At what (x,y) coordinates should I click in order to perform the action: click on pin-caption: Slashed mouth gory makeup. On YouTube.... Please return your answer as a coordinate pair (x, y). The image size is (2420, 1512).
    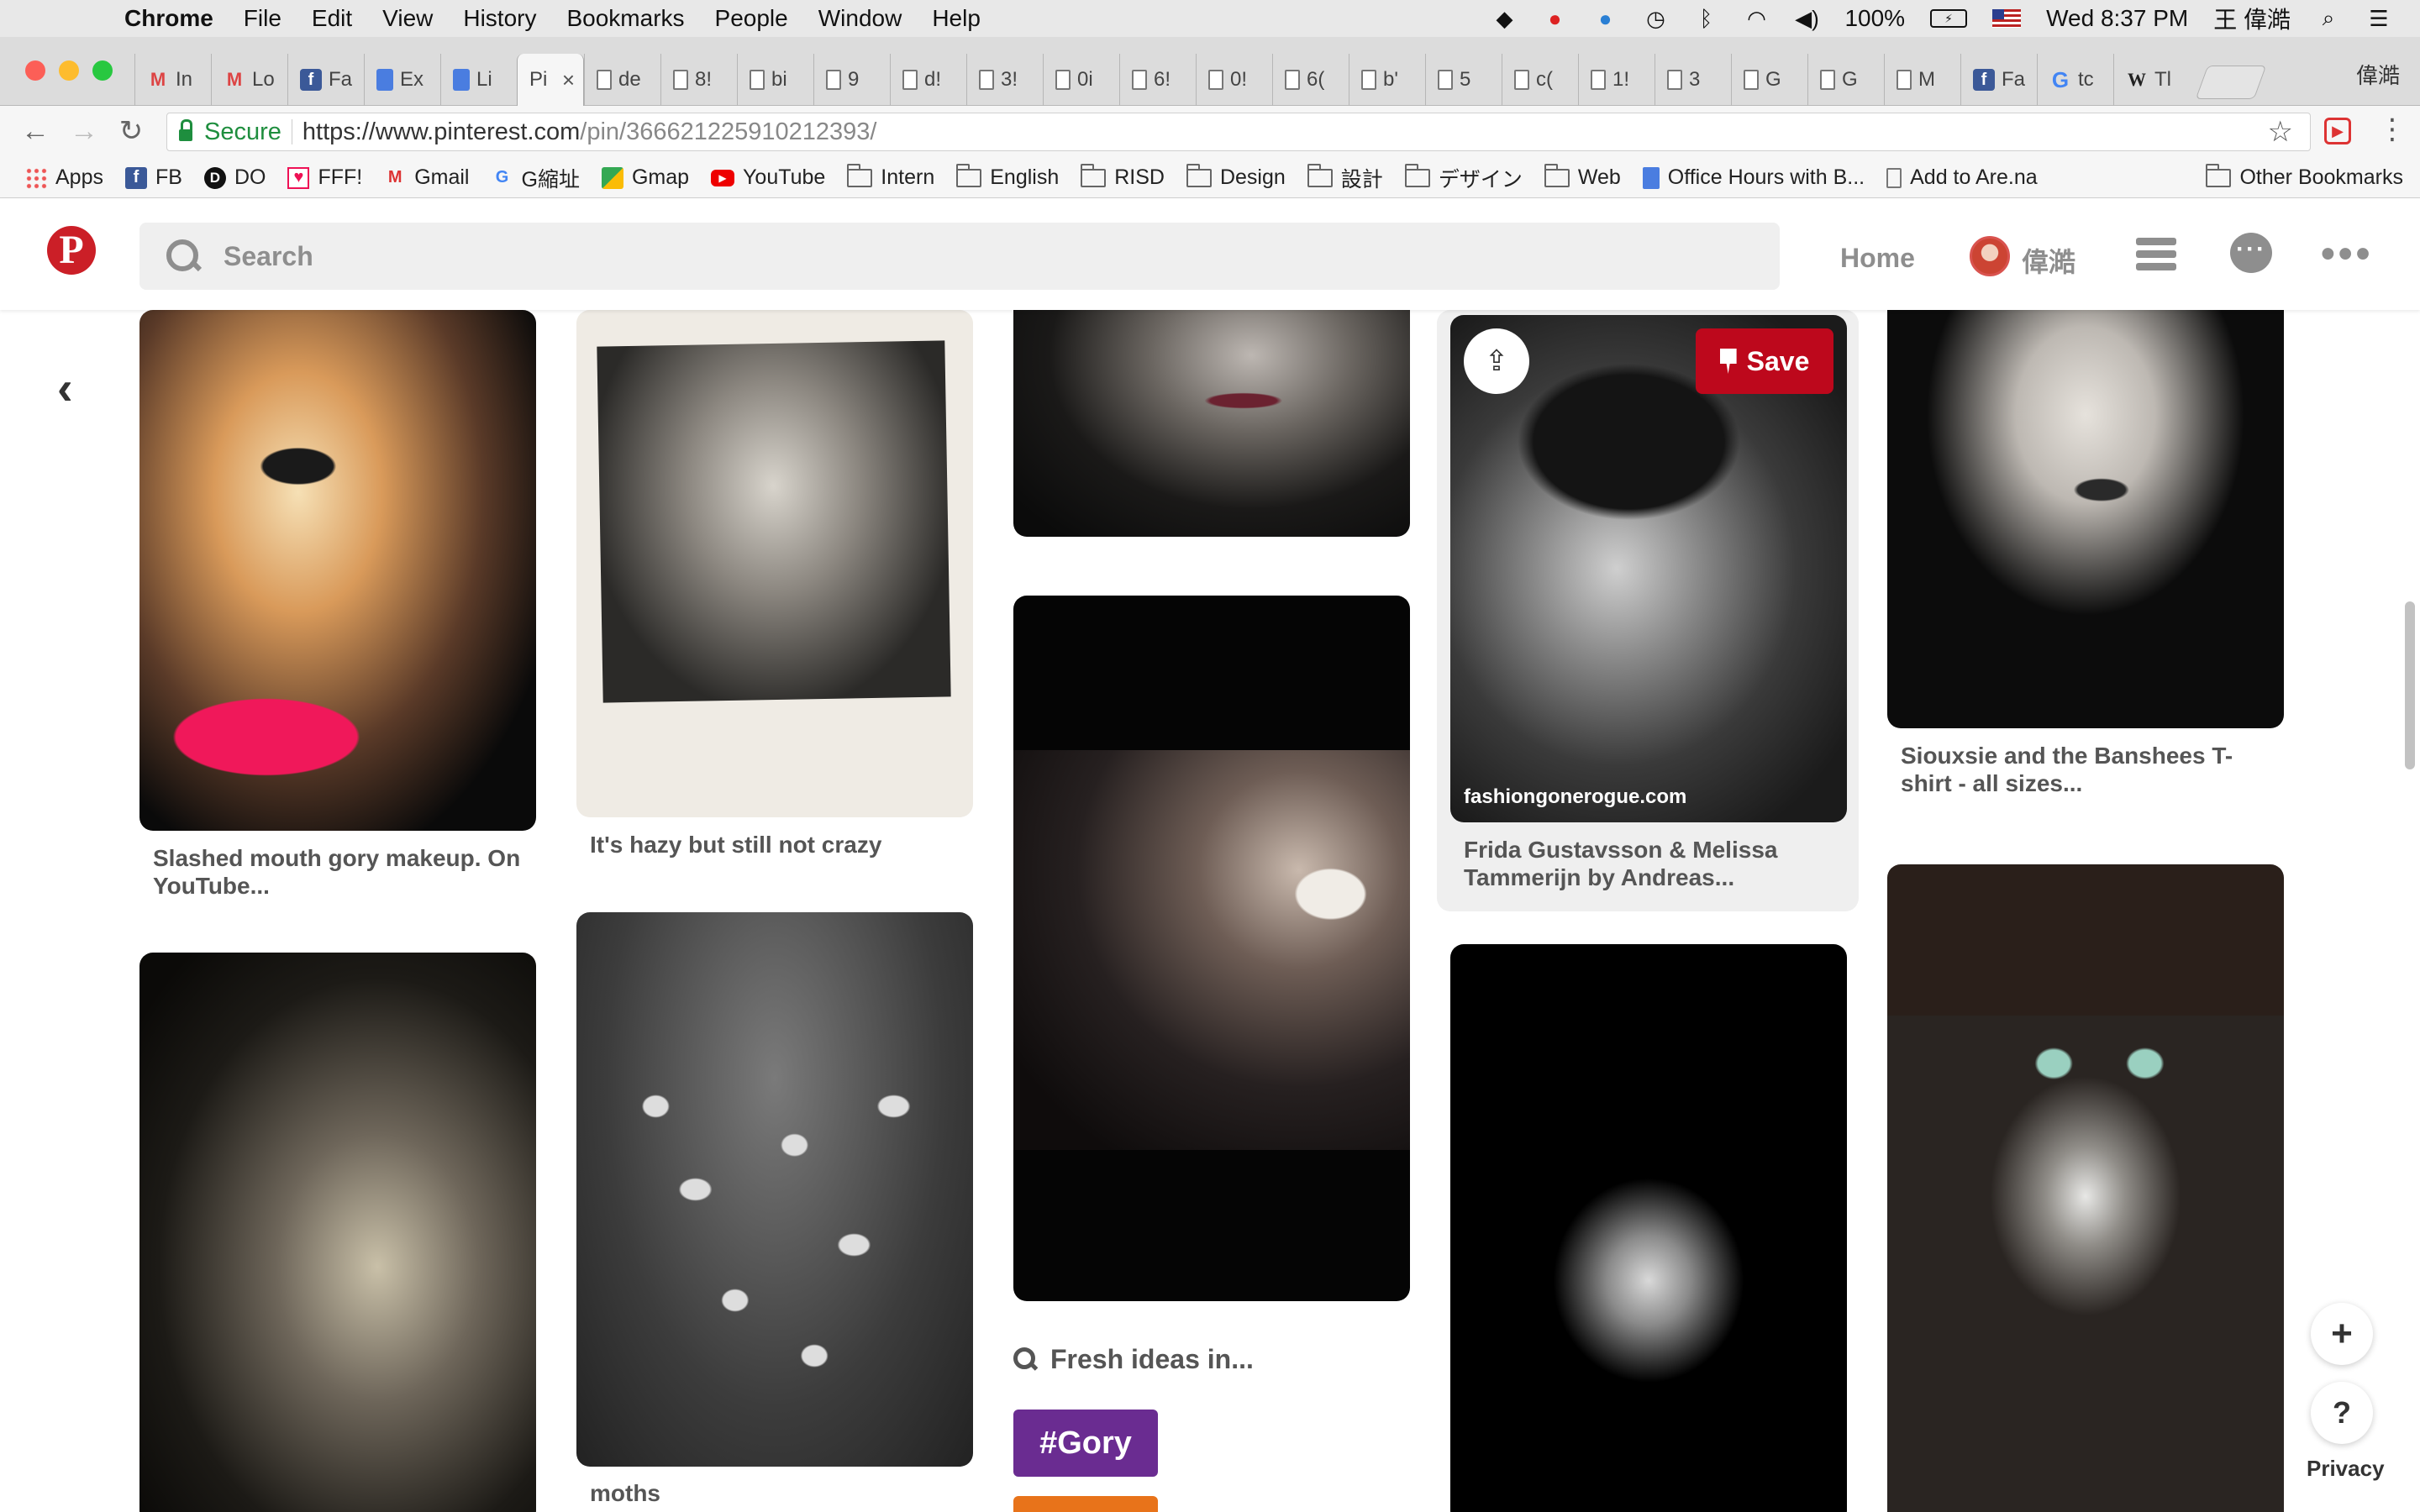
    Looking at the image, I should click on (338, 872).